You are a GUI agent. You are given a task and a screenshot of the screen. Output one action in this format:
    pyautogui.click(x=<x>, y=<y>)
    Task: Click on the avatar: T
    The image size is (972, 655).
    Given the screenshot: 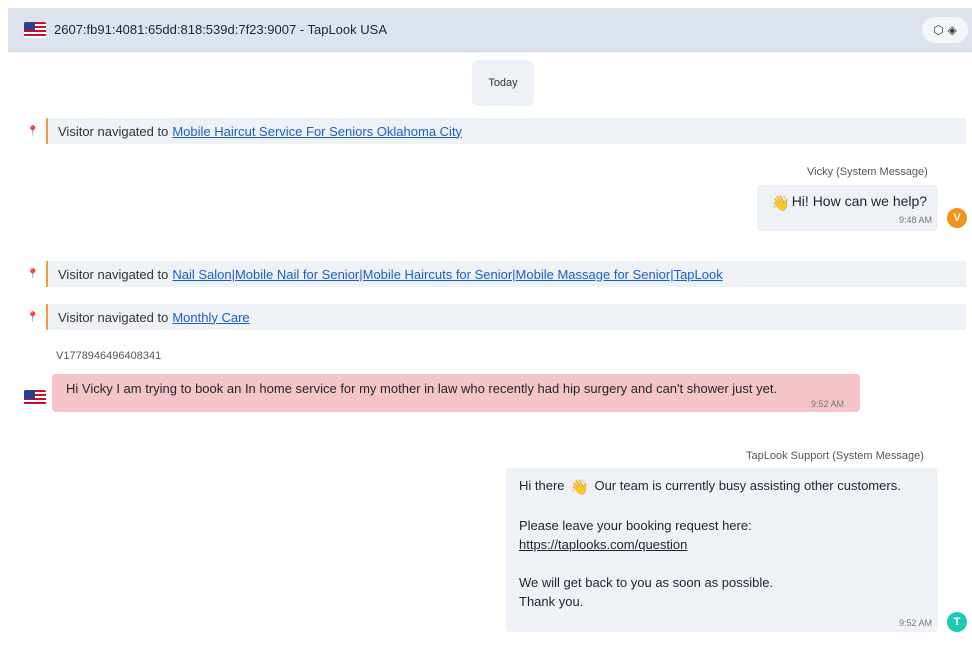 What is the action you would take?
    pyautogui.click(x=957, y=622)
    